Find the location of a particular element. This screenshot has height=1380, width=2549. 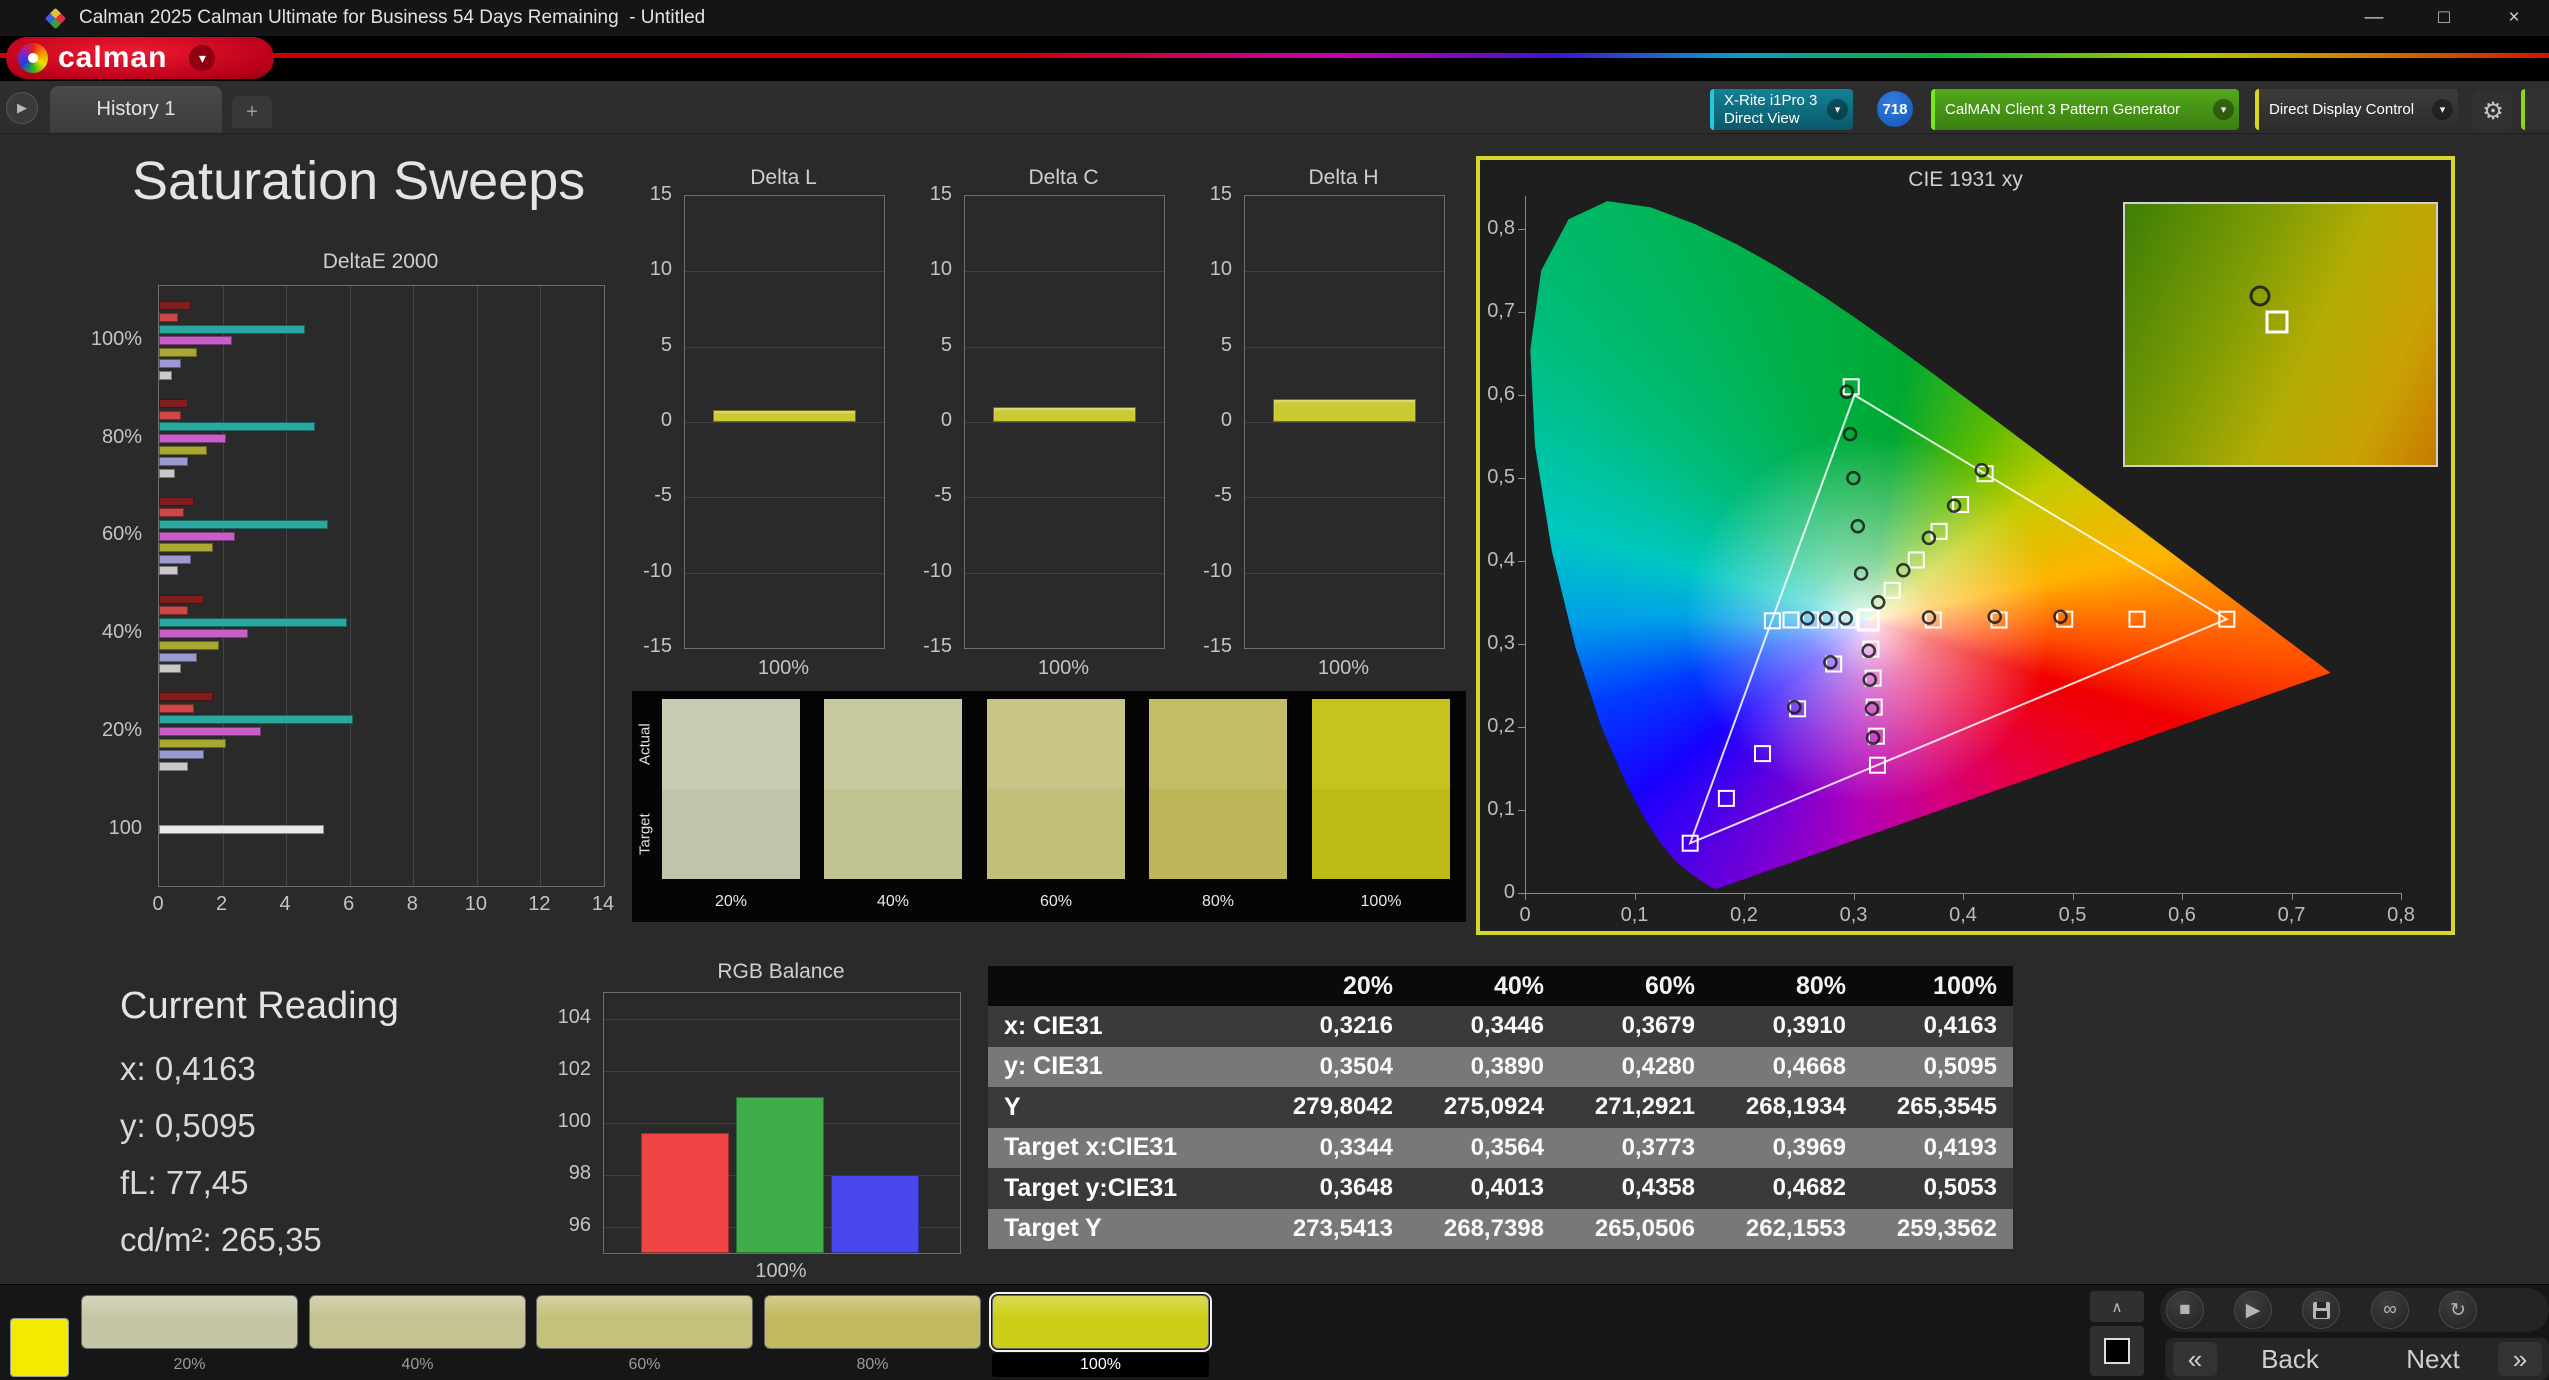

link-button: ∞ is located at coordinates (2390, 1310).